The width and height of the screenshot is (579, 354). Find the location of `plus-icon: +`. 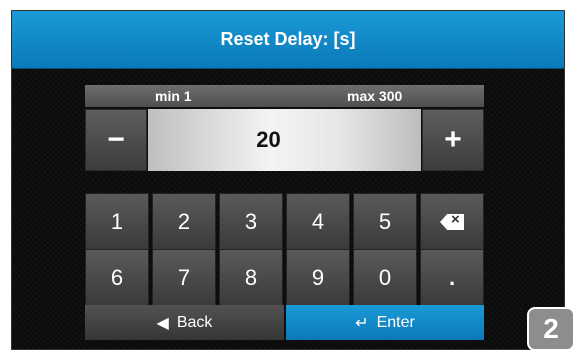

plus-icon: + is located at coordinates (453, 139).